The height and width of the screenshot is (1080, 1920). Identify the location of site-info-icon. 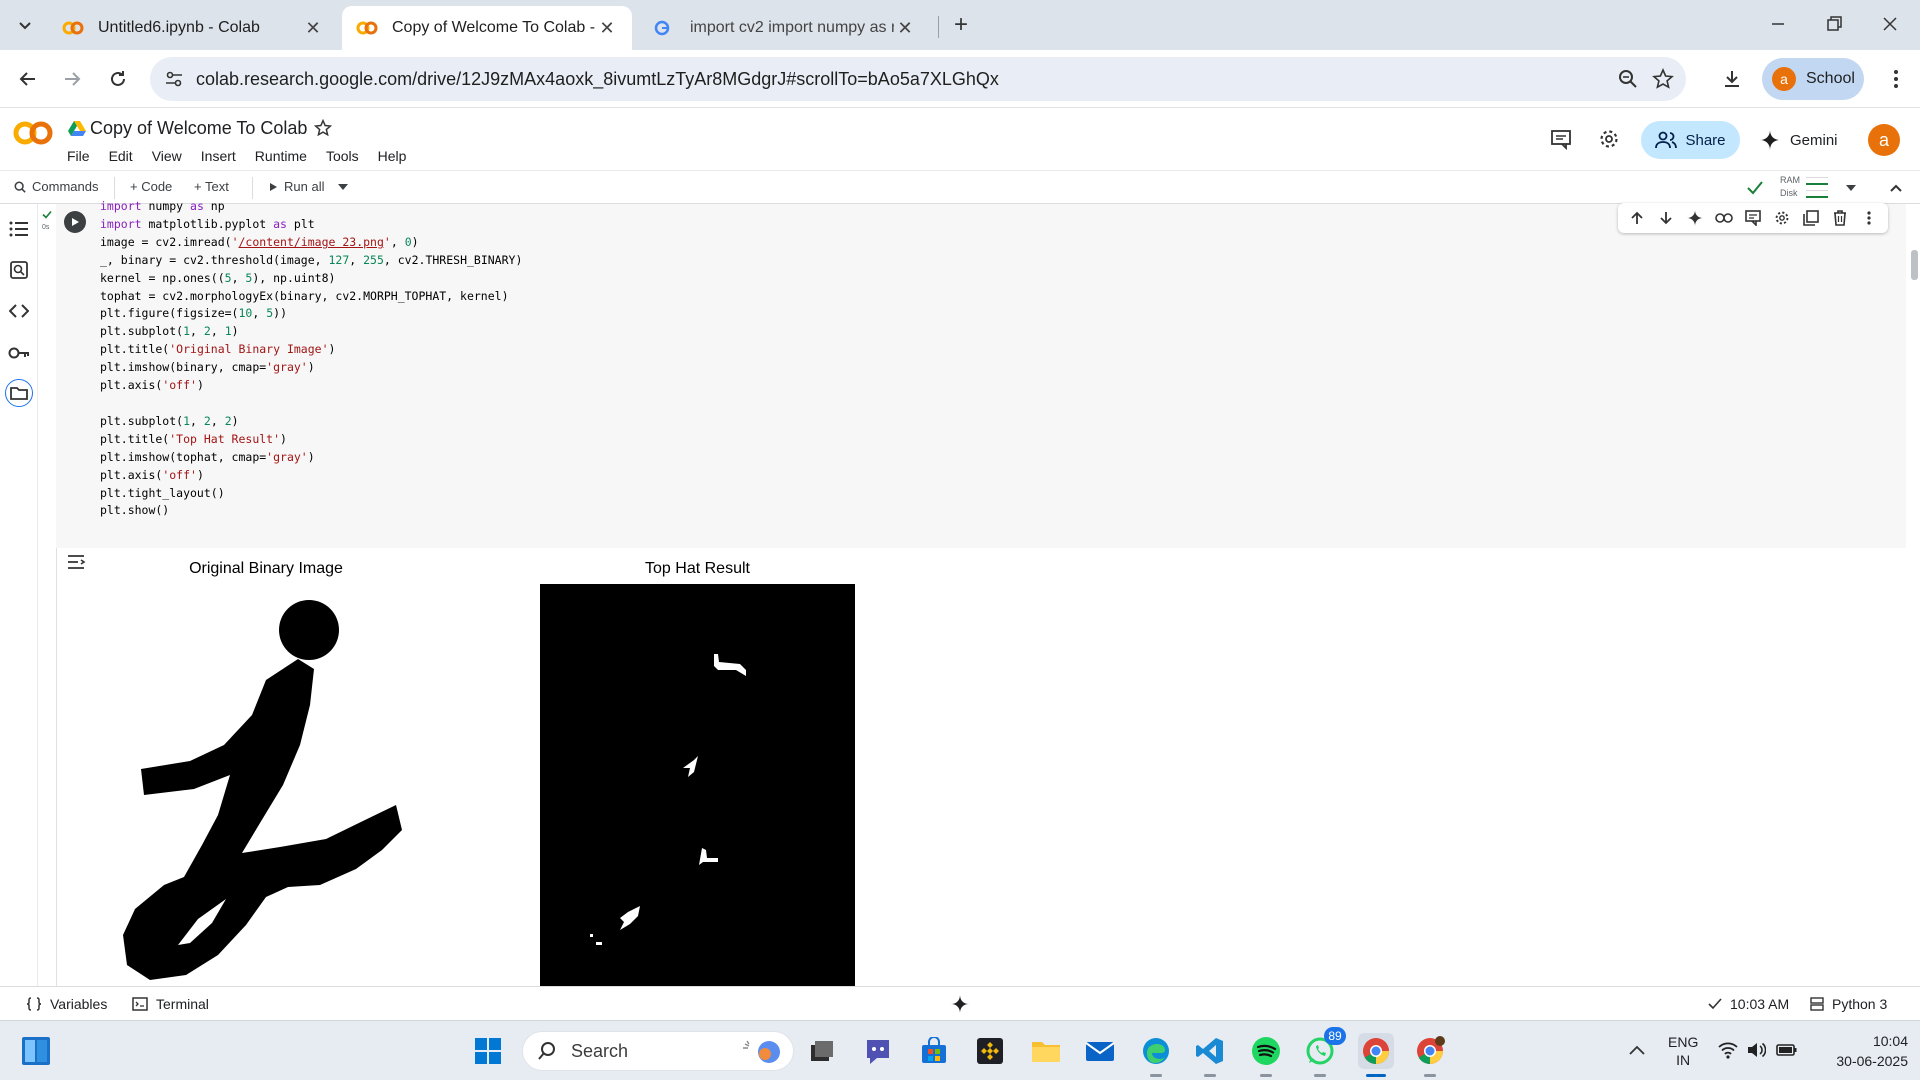
(174, 79).